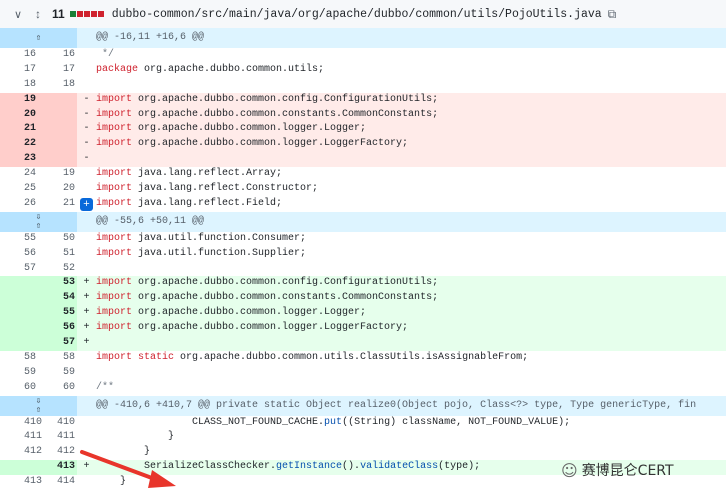  What do you see at coordinates (18, 14) in the screenshot?
I see `chevron-down-icon: ∨` at bounding box center [18, 14].